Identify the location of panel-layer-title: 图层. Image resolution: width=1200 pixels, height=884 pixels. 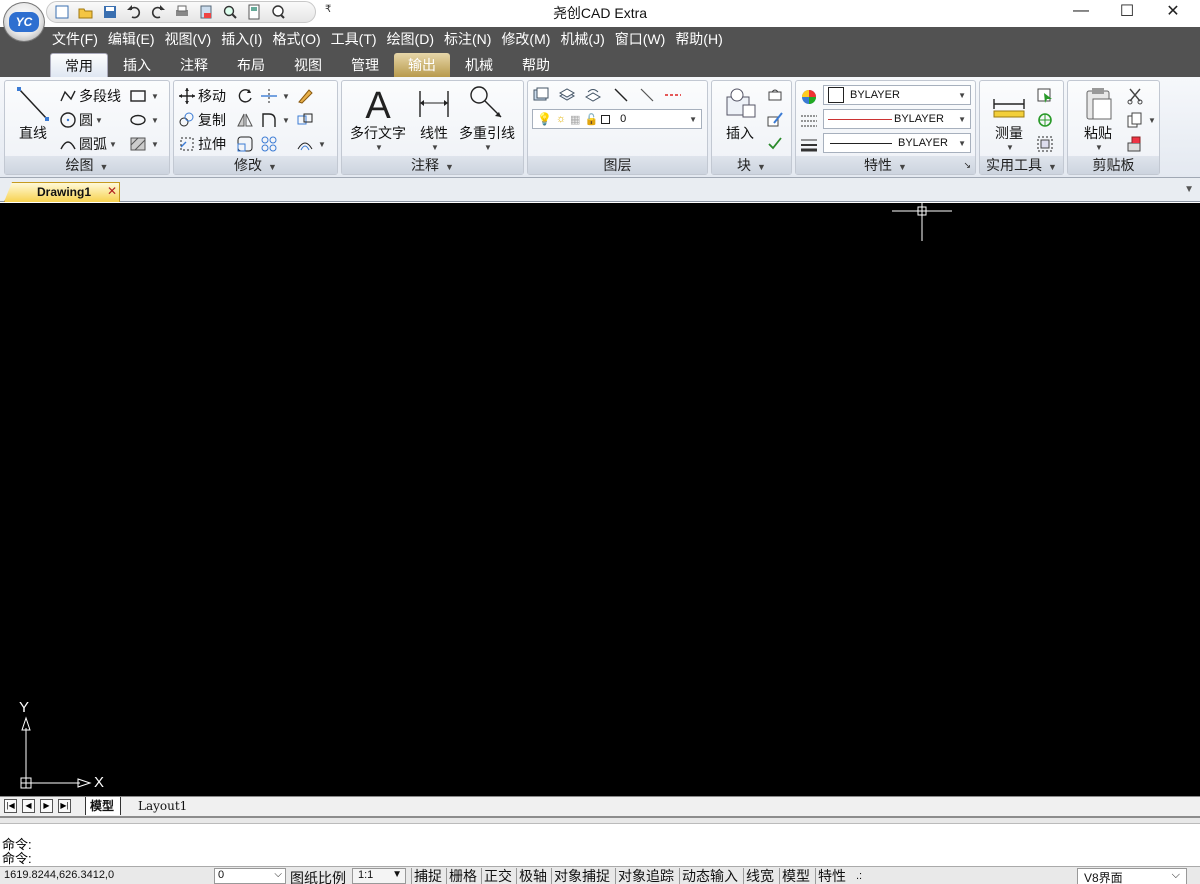
(617, 165).